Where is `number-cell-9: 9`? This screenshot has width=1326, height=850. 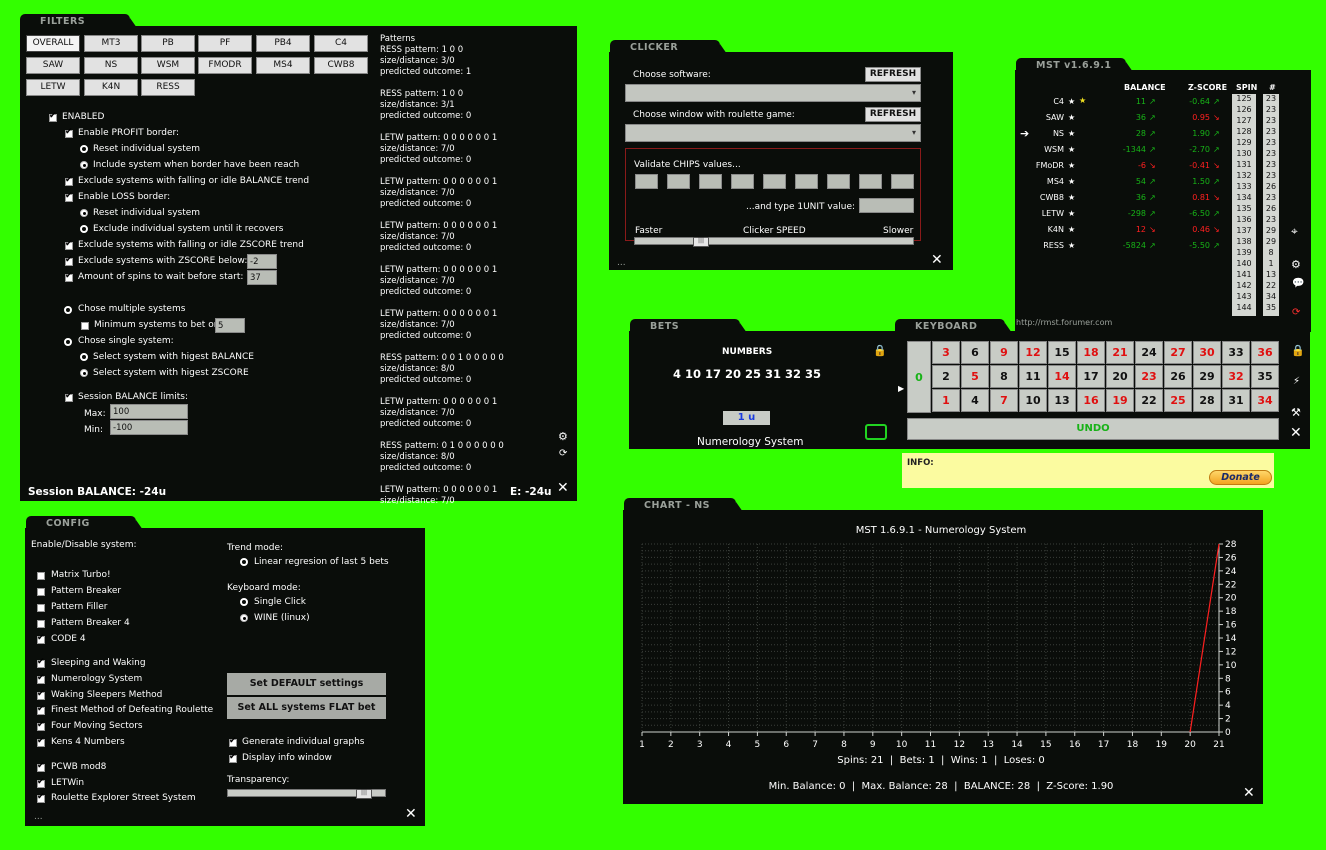
number-cell-9: 9 is located at coordinates (1004, 352).